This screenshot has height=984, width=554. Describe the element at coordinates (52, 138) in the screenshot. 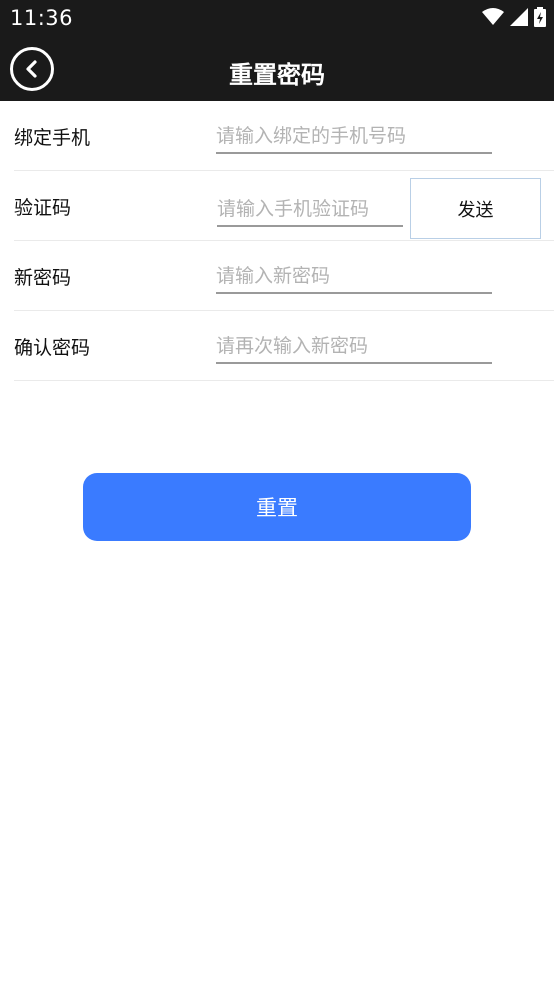

I see `phone-label: 绑定手机` at that location.